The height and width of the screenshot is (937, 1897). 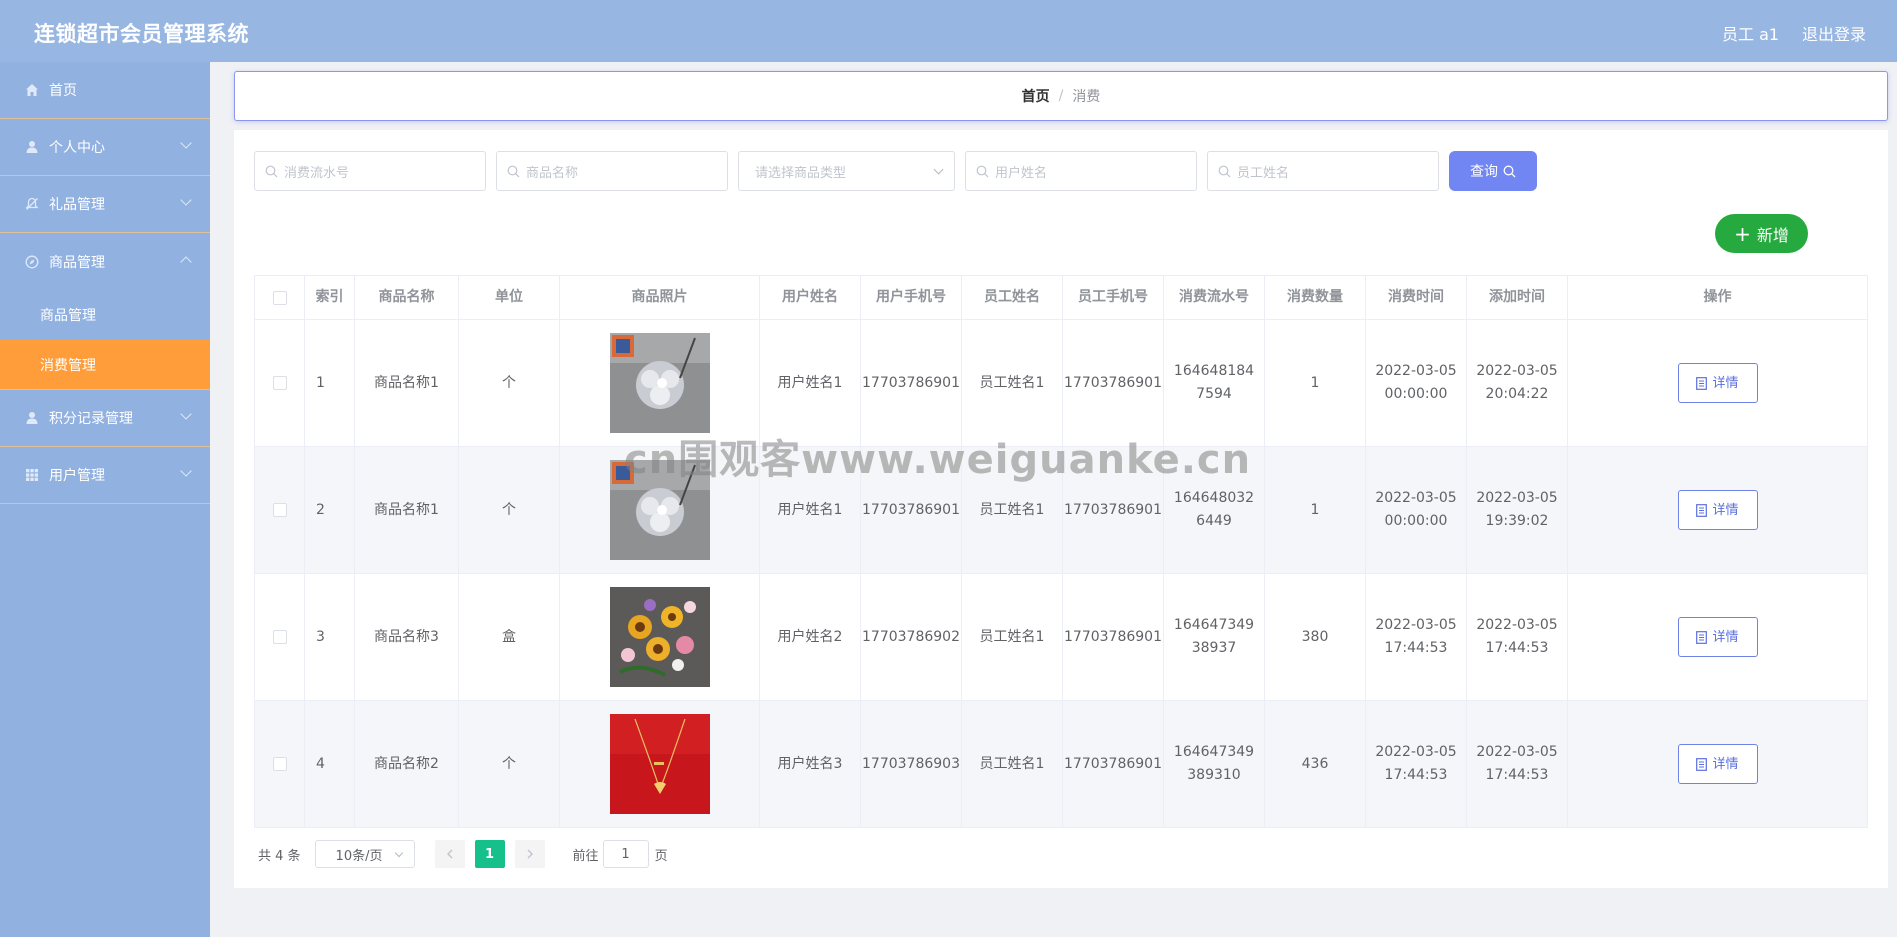 I want to click on photo-cell, so click(x=660, y=637).